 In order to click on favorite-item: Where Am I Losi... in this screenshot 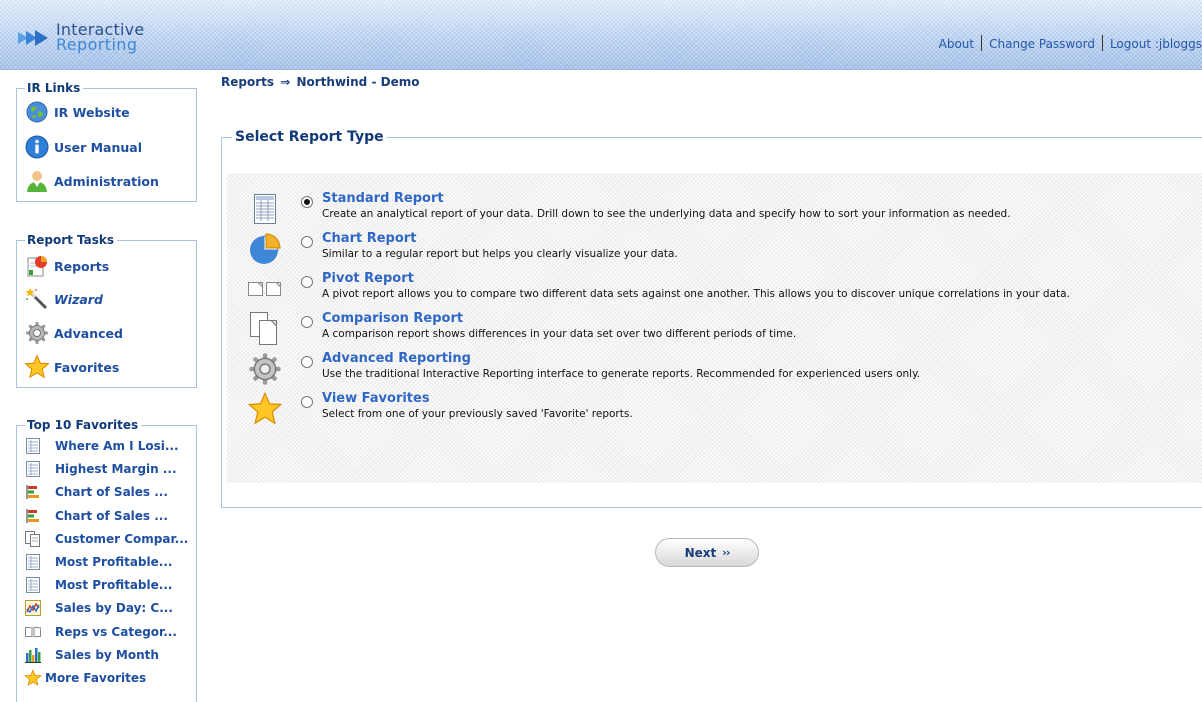, I will do `click(101, 446)`.